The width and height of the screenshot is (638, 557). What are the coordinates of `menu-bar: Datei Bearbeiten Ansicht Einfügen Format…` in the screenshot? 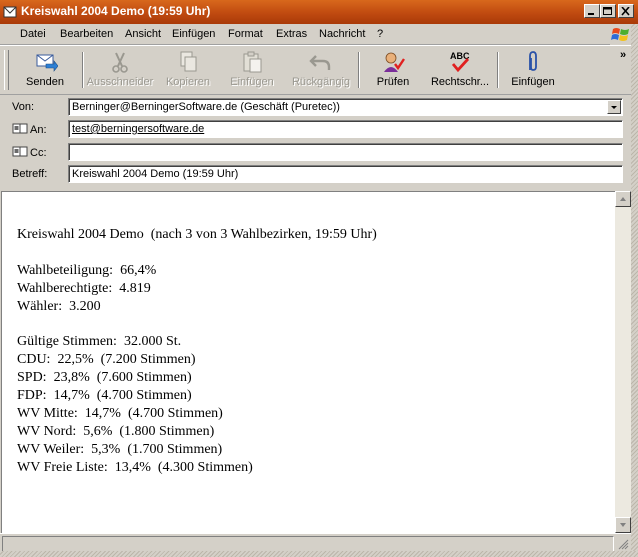 It's located at (319, 34).